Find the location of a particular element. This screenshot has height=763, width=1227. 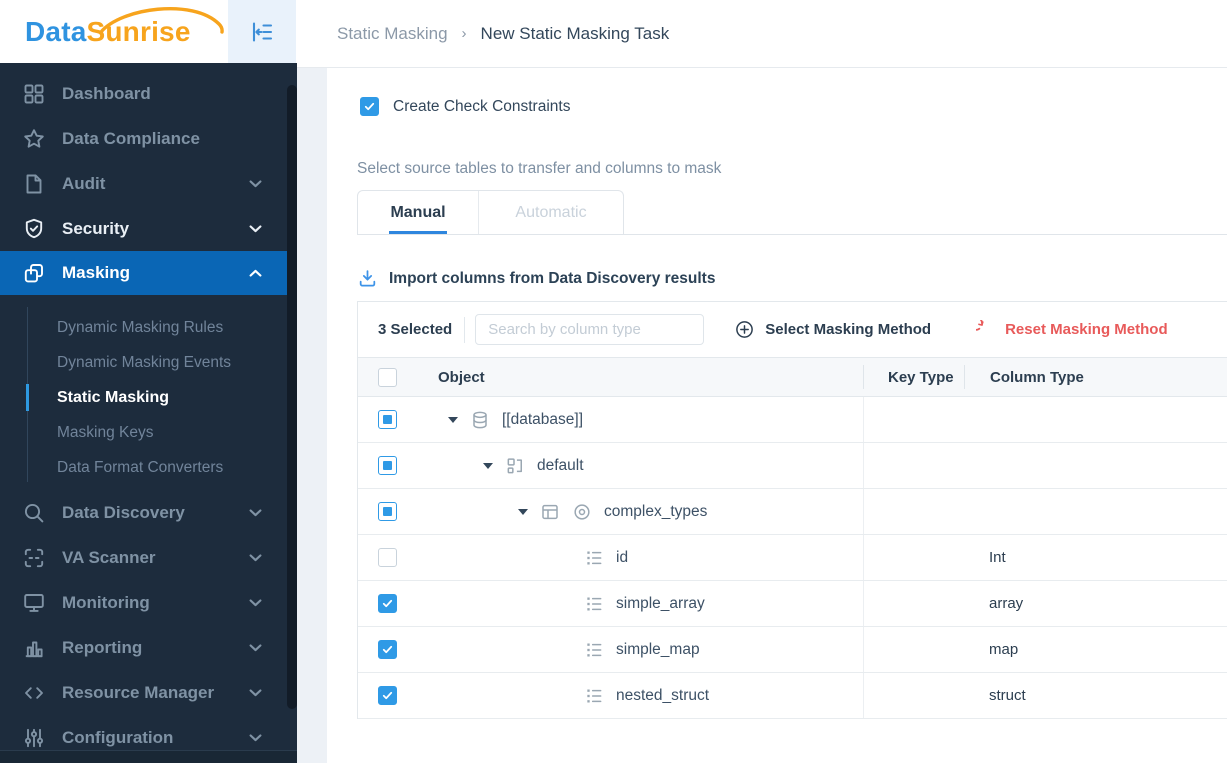

logo-area: Data Sunrise is located at coordinates (148, 31).